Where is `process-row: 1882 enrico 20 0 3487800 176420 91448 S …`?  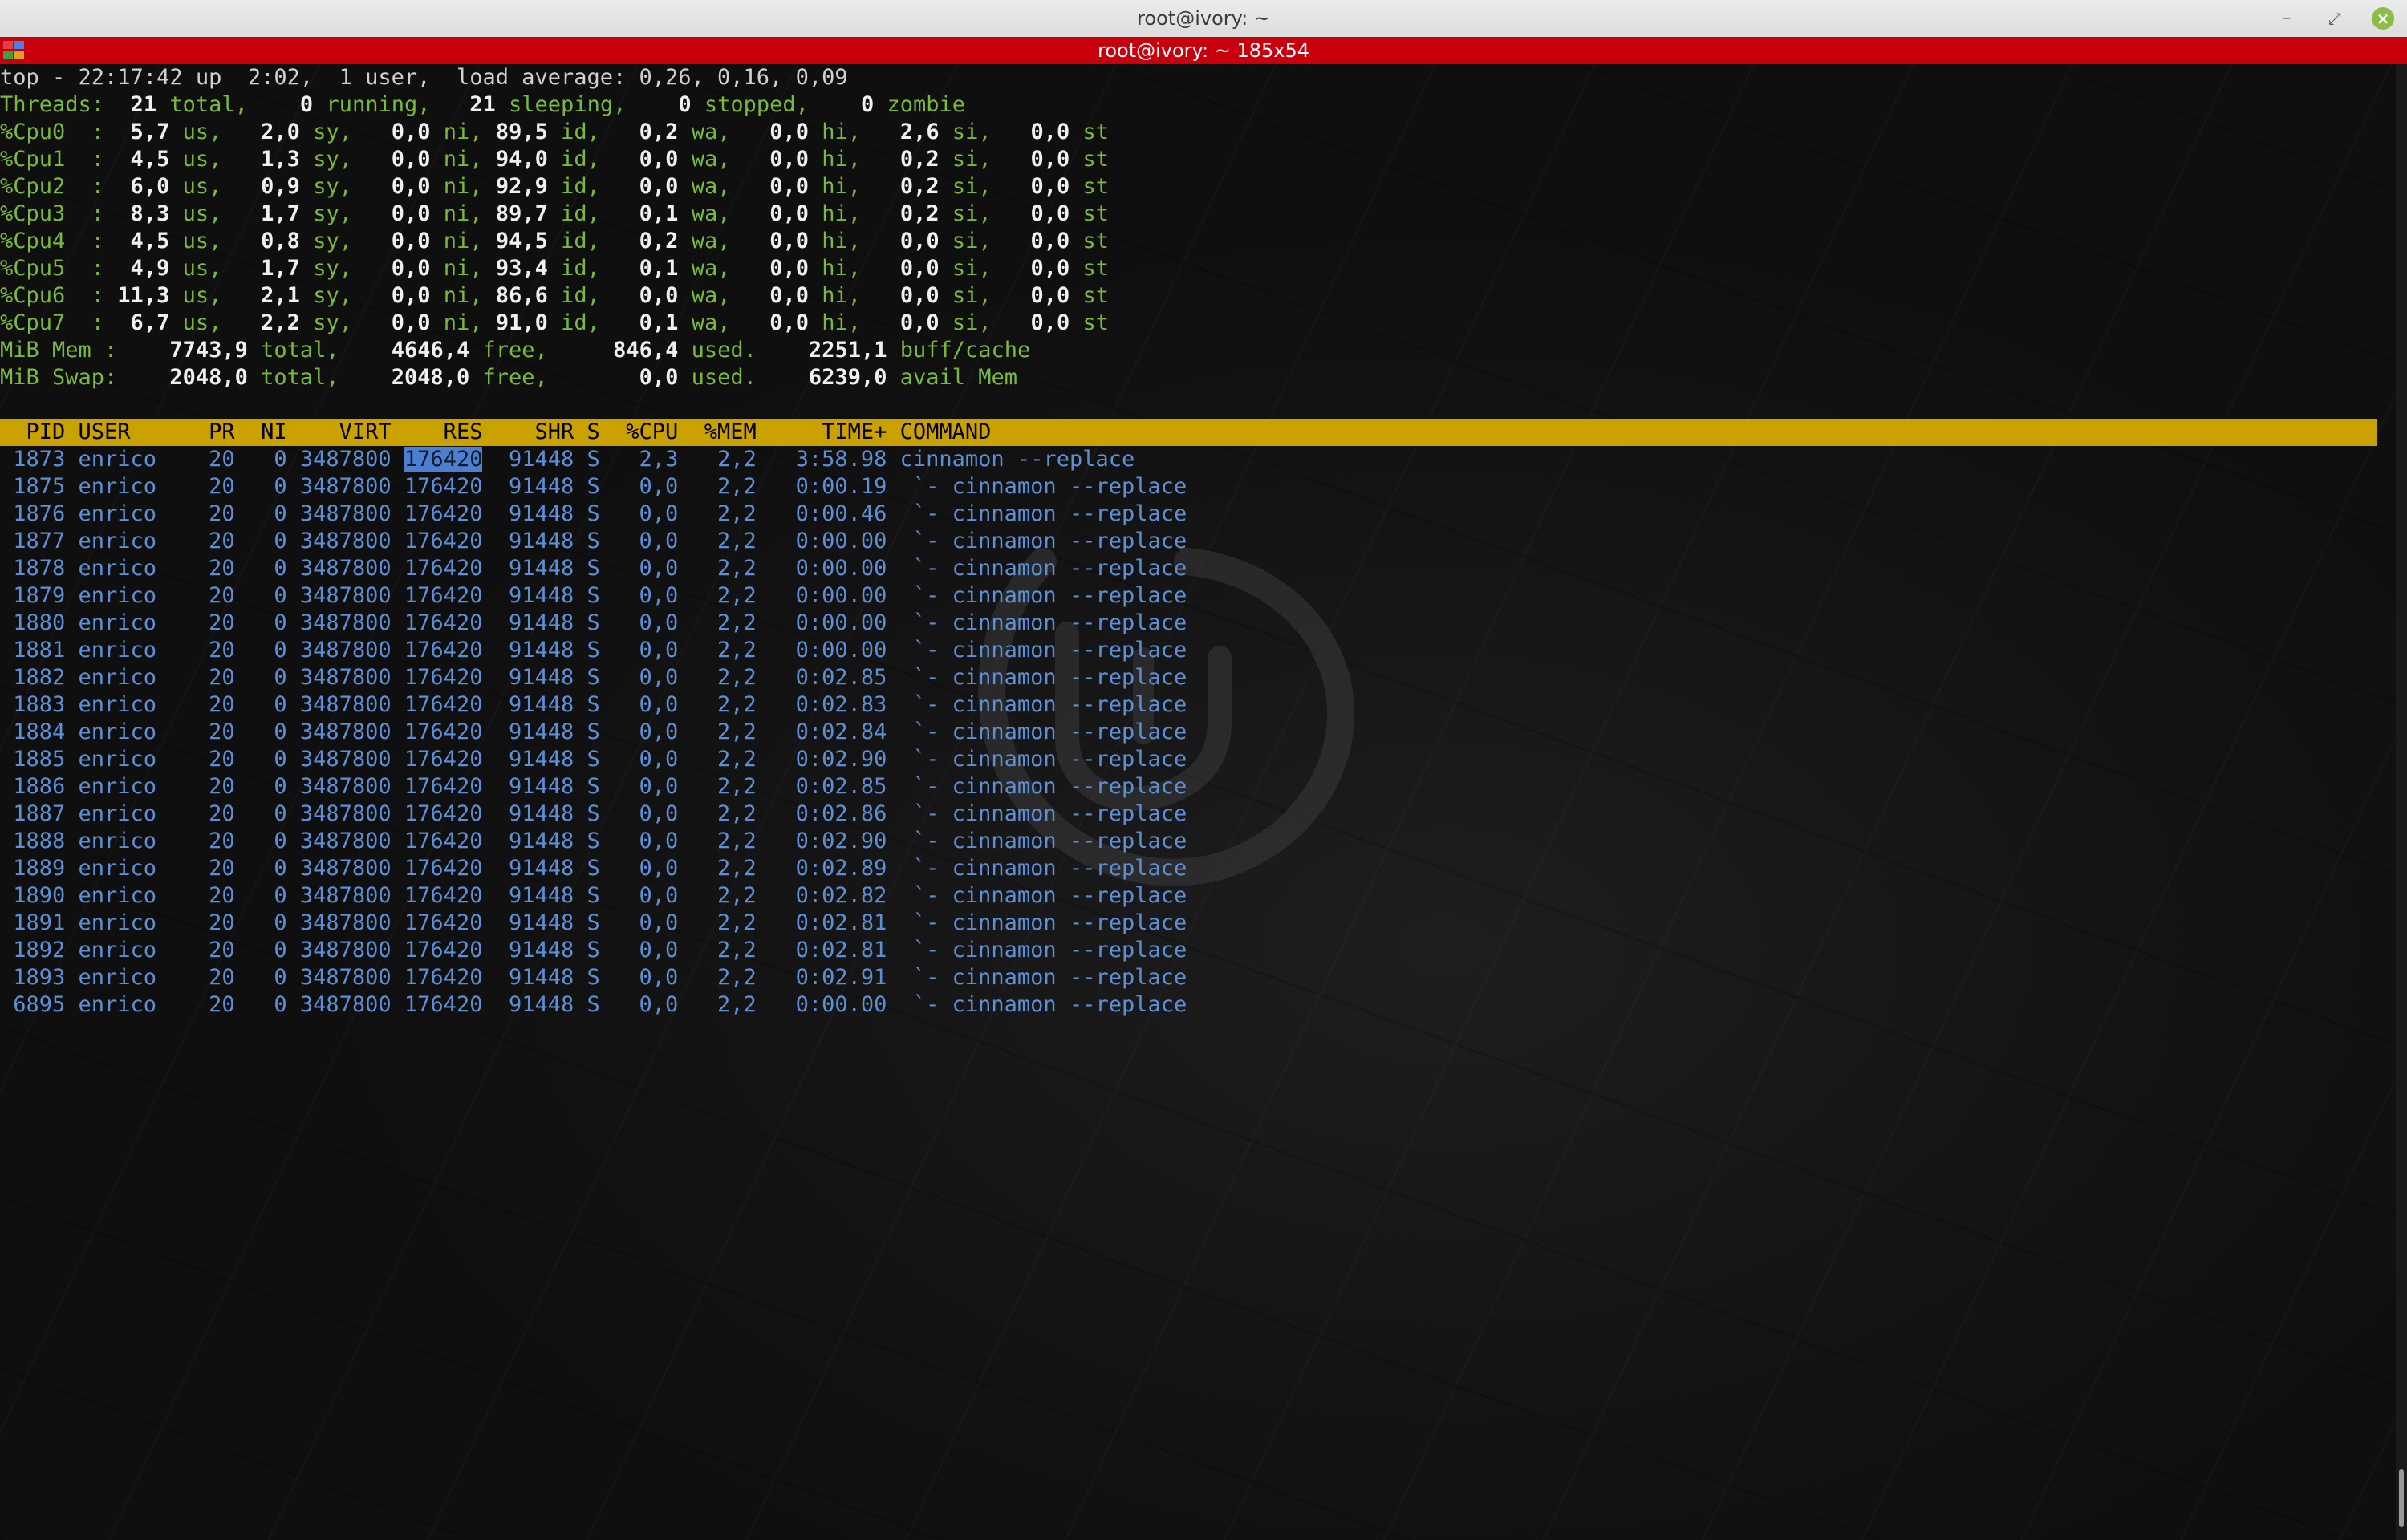 process-row: 1882 enrico 20 0 3487800 176420 91448 S … is located at coordinates (1198, 677).